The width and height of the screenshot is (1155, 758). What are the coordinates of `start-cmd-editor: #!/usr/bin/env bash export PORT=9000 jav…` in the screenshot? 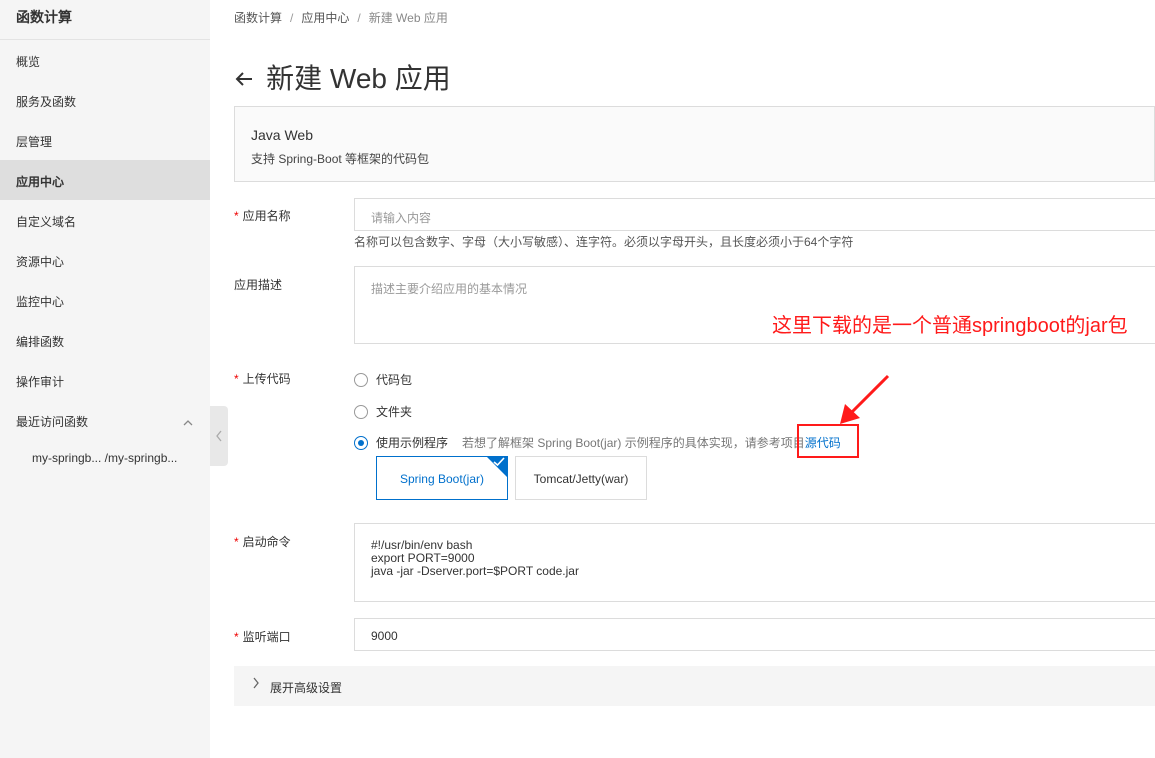 It's located at (754, 562).